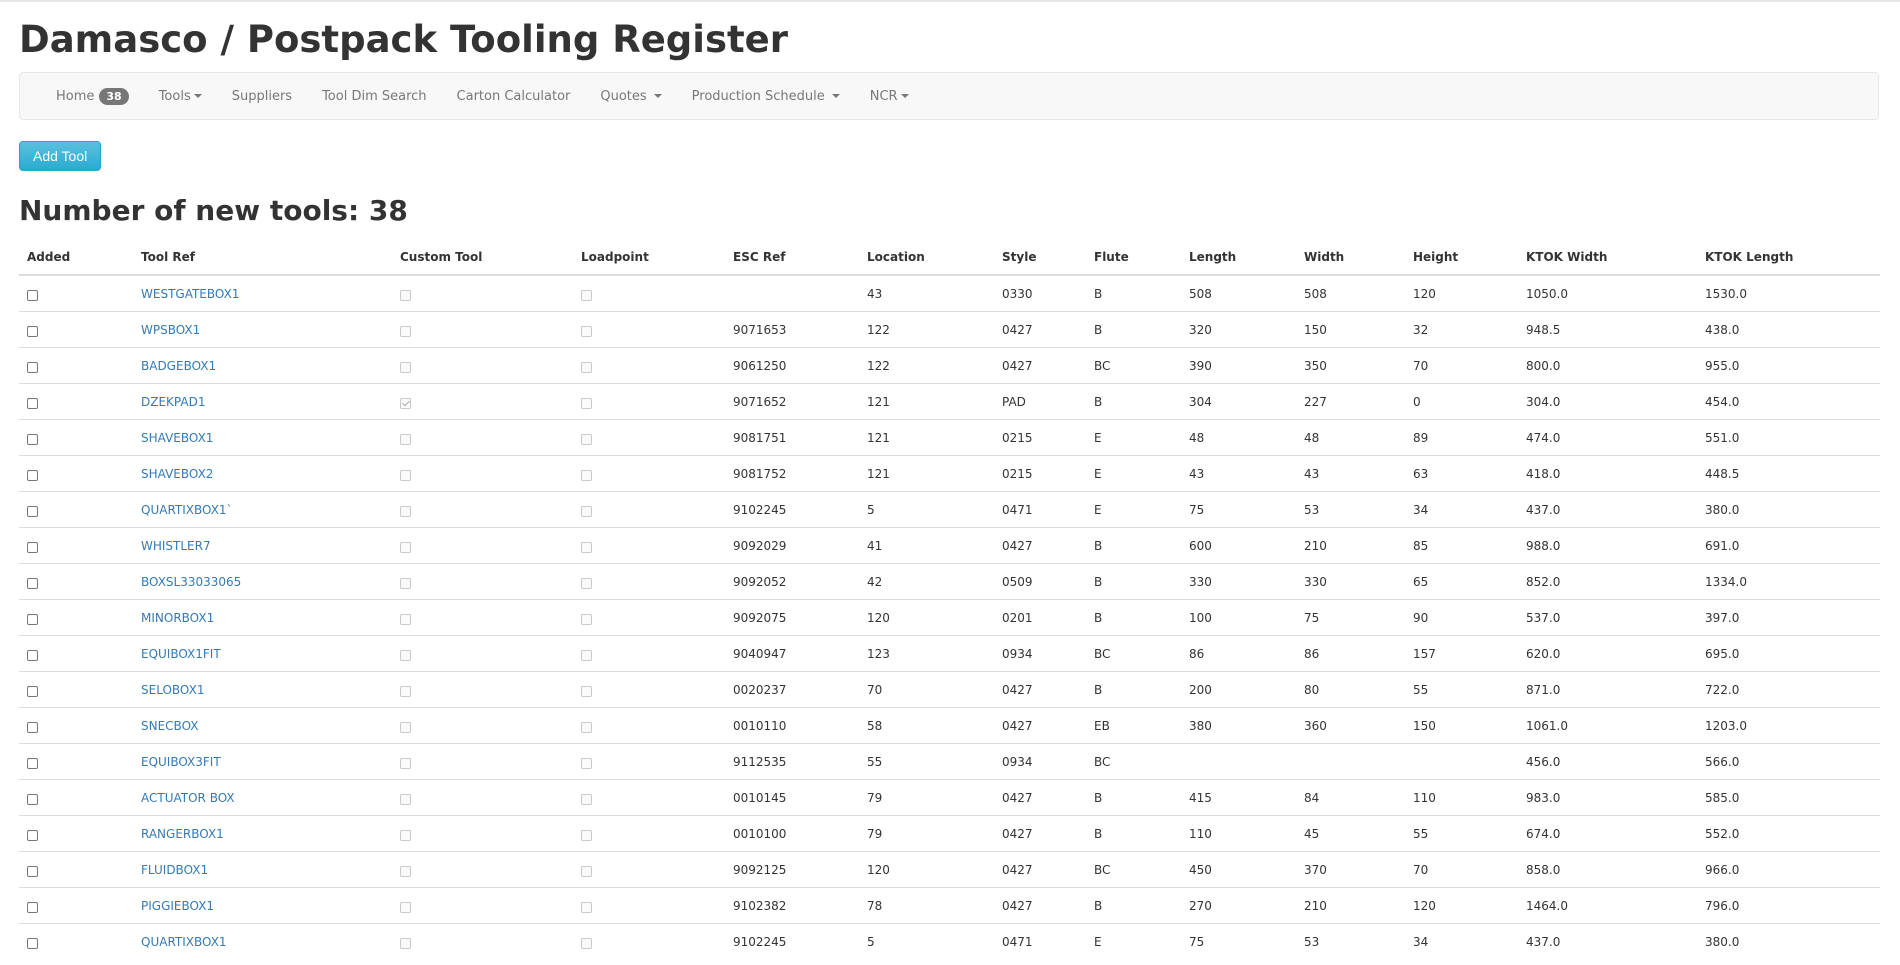  I want to click on cell-height: 89, so click(1461, 437).